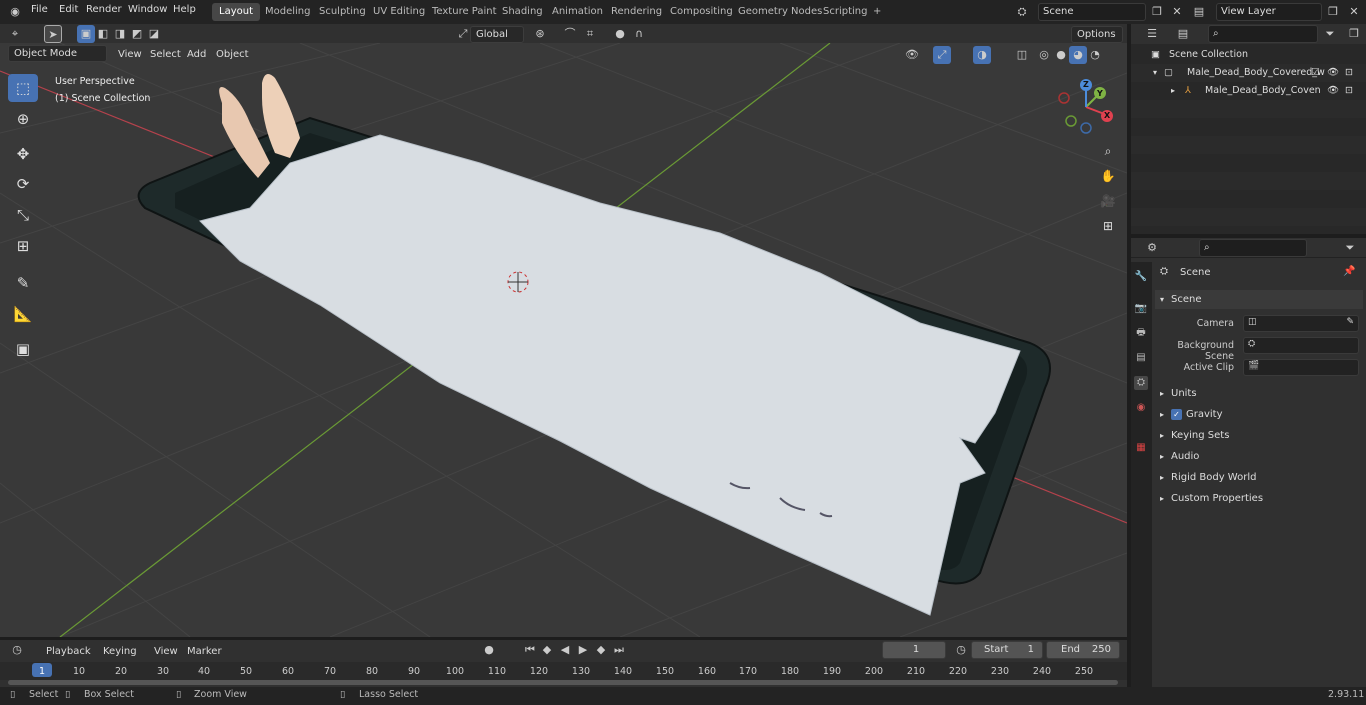  Describe the element at coordinates (1108, 201) in the screenshot. I see `camera-view-icon: 🎥` at that location.